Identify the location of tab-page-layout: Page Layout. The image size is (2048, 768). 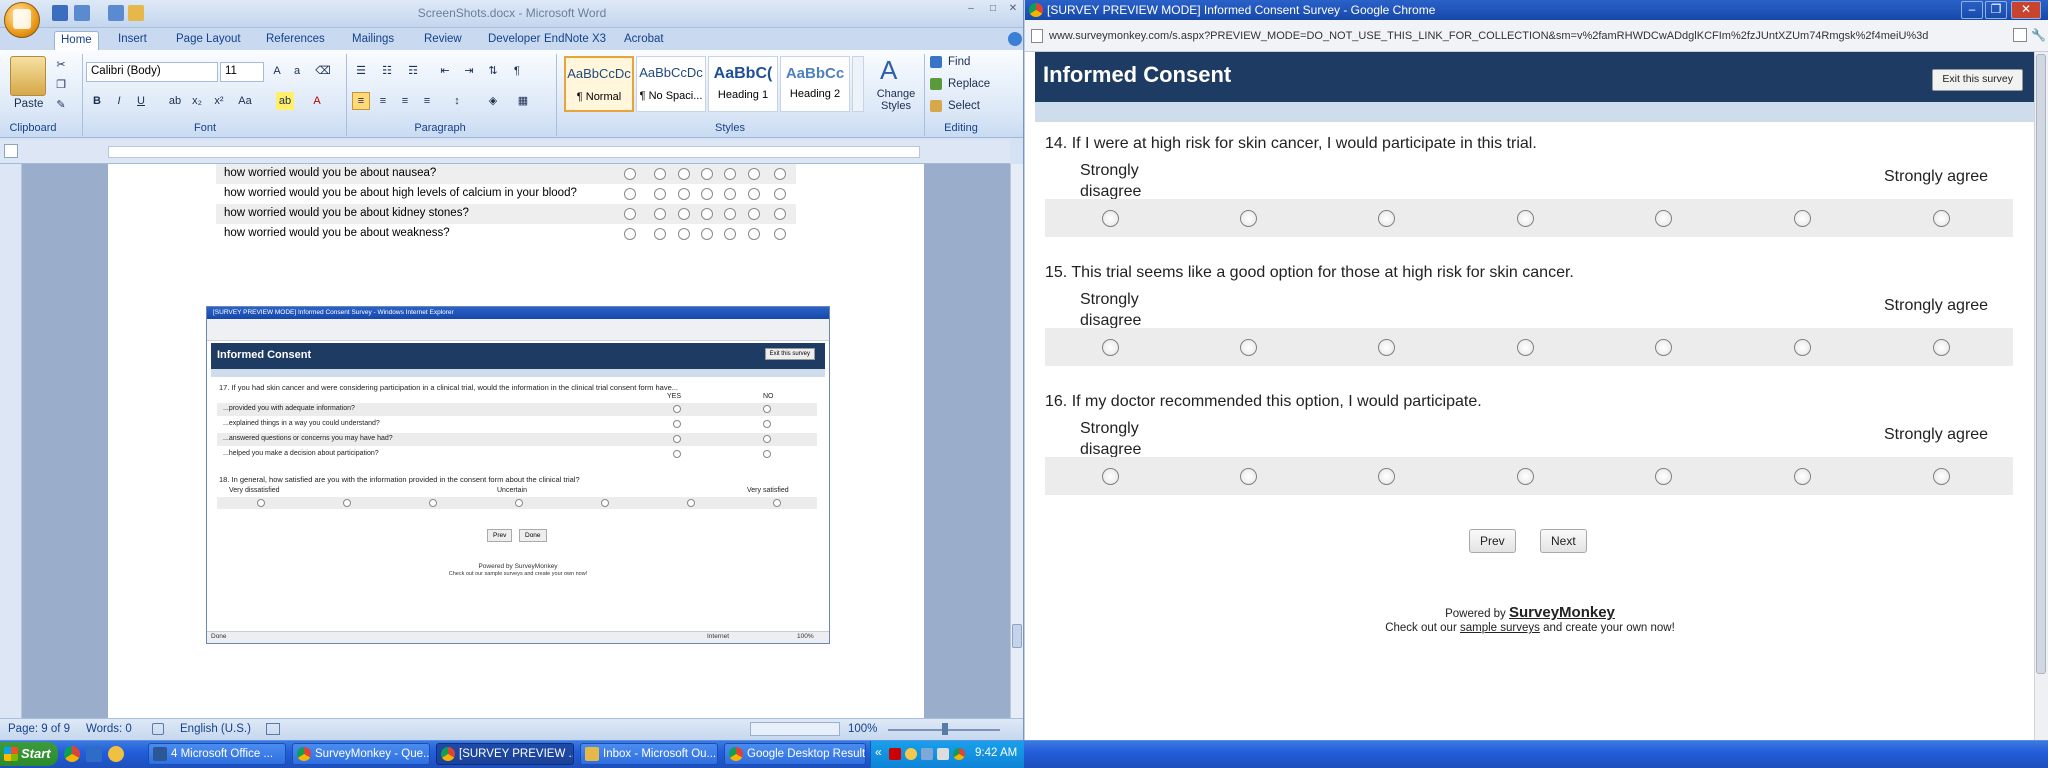
(208, 40).